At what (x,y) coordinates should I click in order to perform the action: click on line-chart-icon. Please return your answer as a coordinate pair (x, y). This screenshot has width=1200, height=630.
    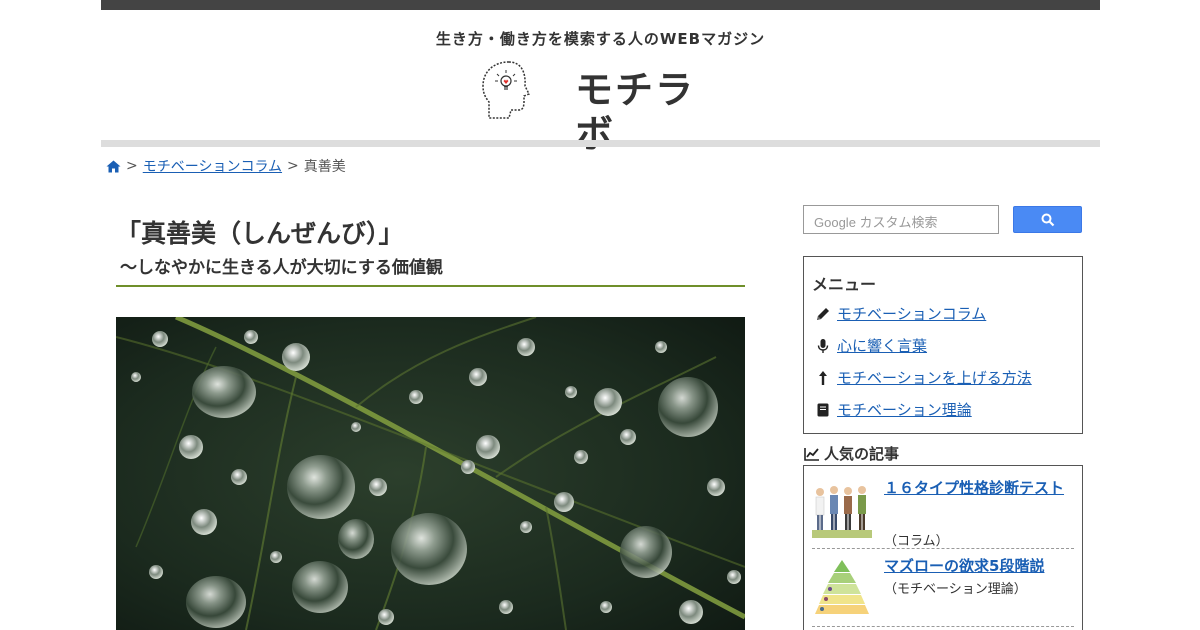
    Looking at the image, I should click on (811, 454).